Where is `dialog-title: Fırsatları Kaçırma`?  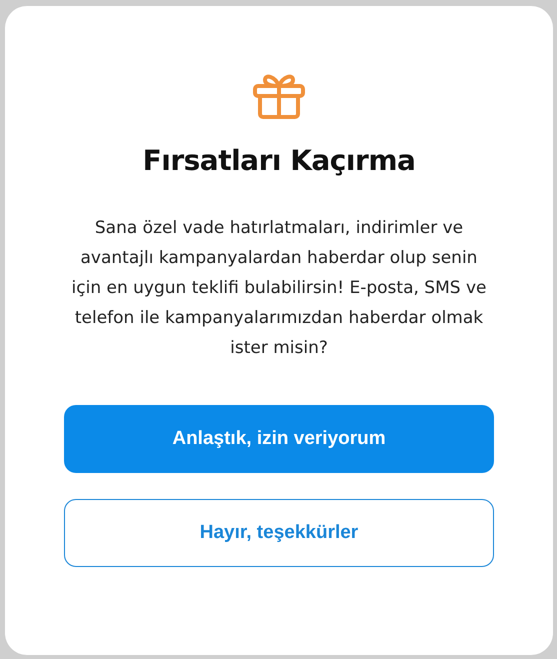 dialog-title: Fırsatları Kaçırma is located at coordinates (279, 160).